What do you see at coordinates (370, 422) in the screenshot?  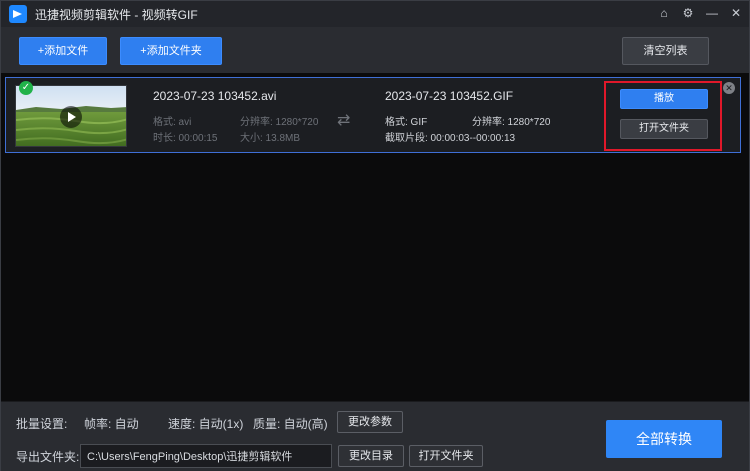 I see `change-params-button: 更改参数` at bounding box center [370, 422].